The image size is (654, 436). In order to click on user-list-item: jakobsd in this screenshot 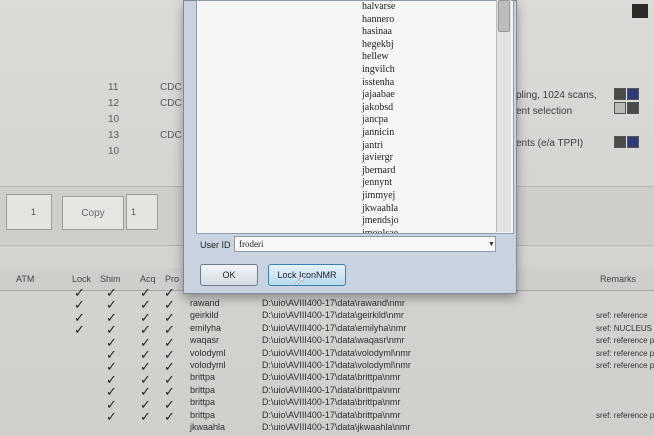, I will do `click(377, 107)`.